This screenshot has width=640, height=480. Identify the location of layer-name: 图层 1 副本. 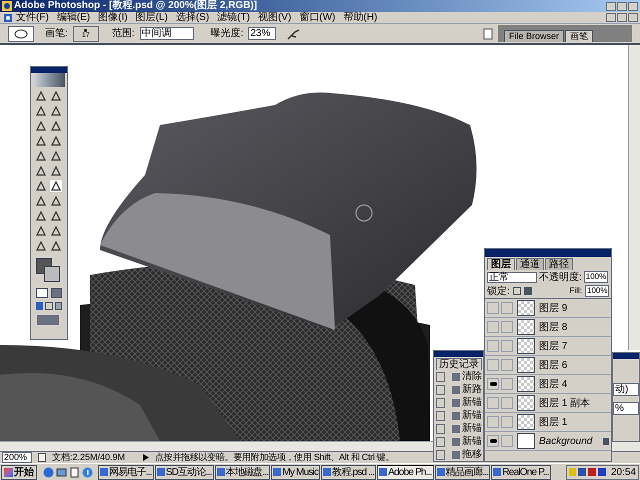
(564, 403).